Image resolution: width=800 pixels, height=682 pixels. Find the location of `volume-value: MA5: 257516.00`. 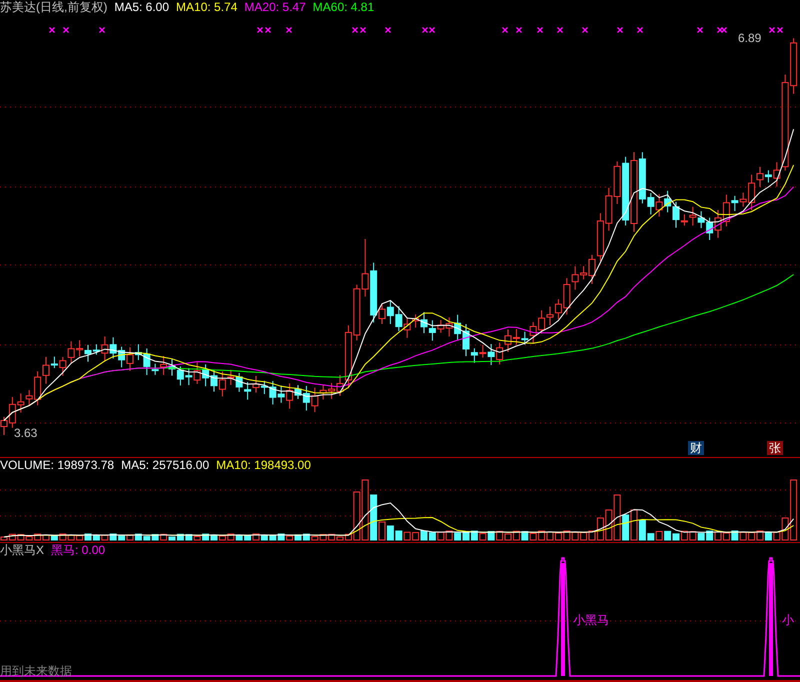

volume-value: MA5: 257516.00 is located at coordinates (165, 465).